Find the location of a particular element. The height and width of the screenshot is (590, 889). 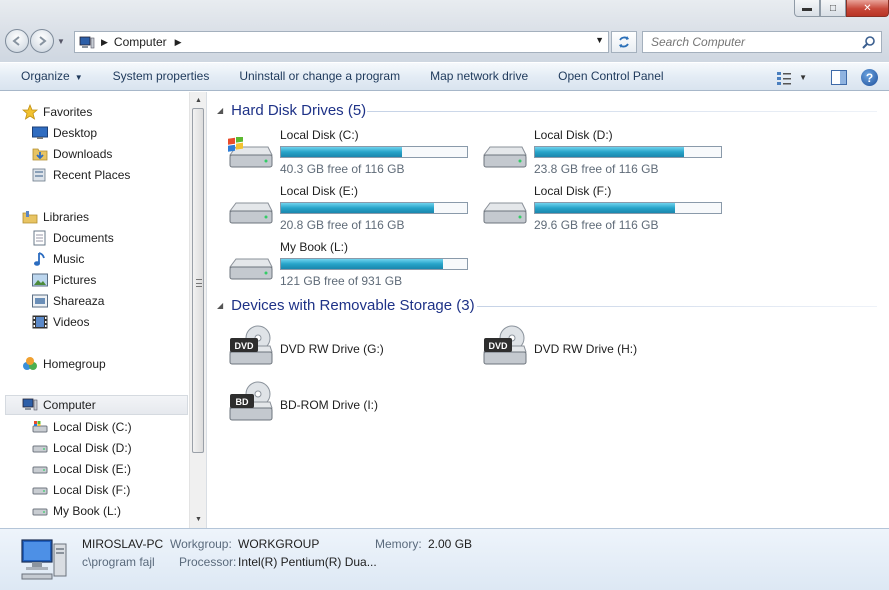

drive-tile-e: Local Disk (E:) 20.8 GB free of 116 GB is located at coordinates (351, 210).